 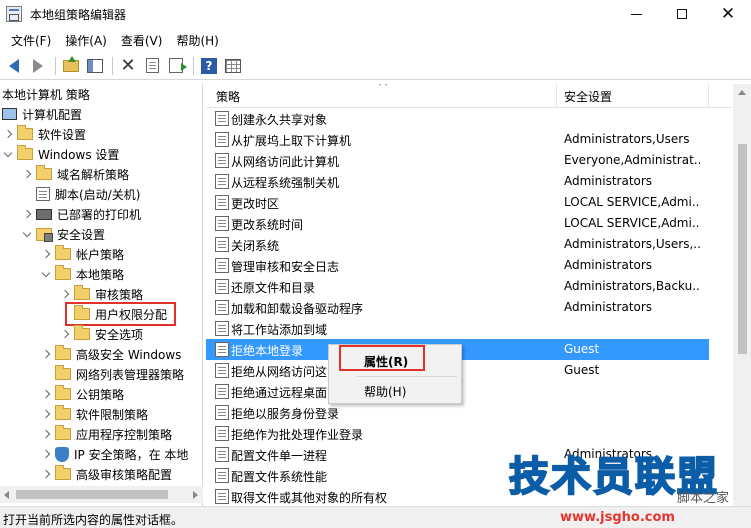 I want to click on tree-item-public-key-policies: 公钥策略, so click(x=82, y=394).